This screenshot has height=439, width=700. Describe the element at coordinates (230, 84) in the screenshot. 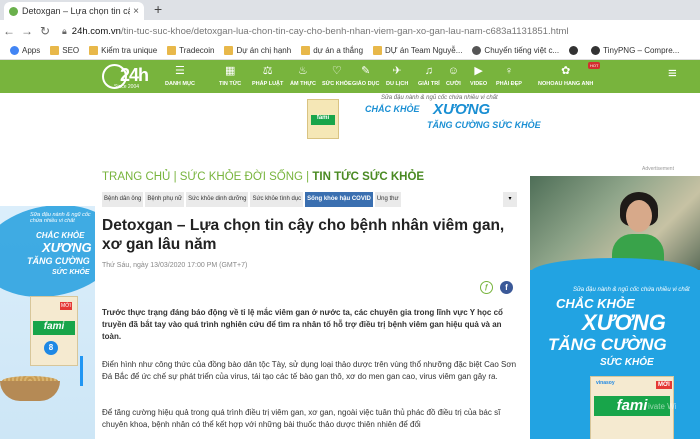

I see `nav-item-label: TIN TỨC` at that location.